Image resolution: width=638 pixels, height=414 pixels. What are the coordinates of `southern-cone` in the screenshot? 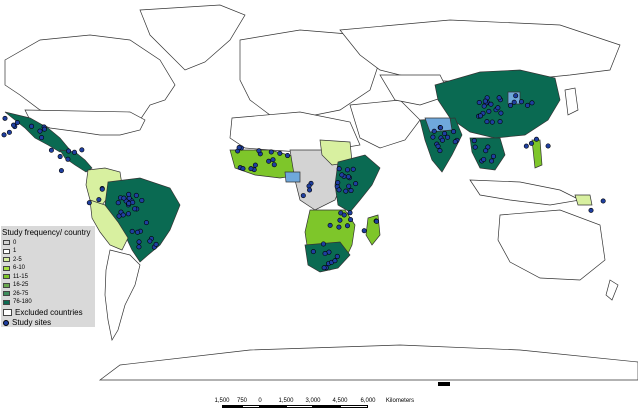 It's located at (122, 295).